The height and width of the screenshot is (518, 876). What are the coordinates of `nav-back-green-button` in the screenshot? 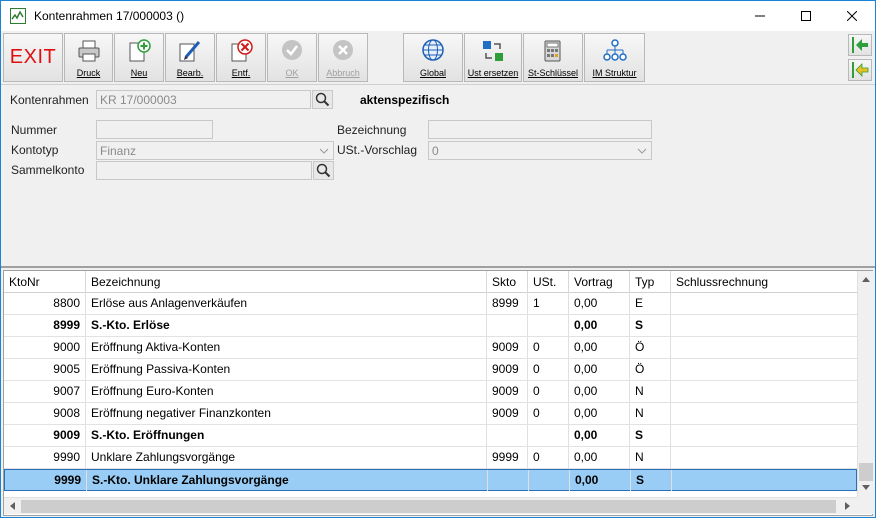 It's located at (860, 45).